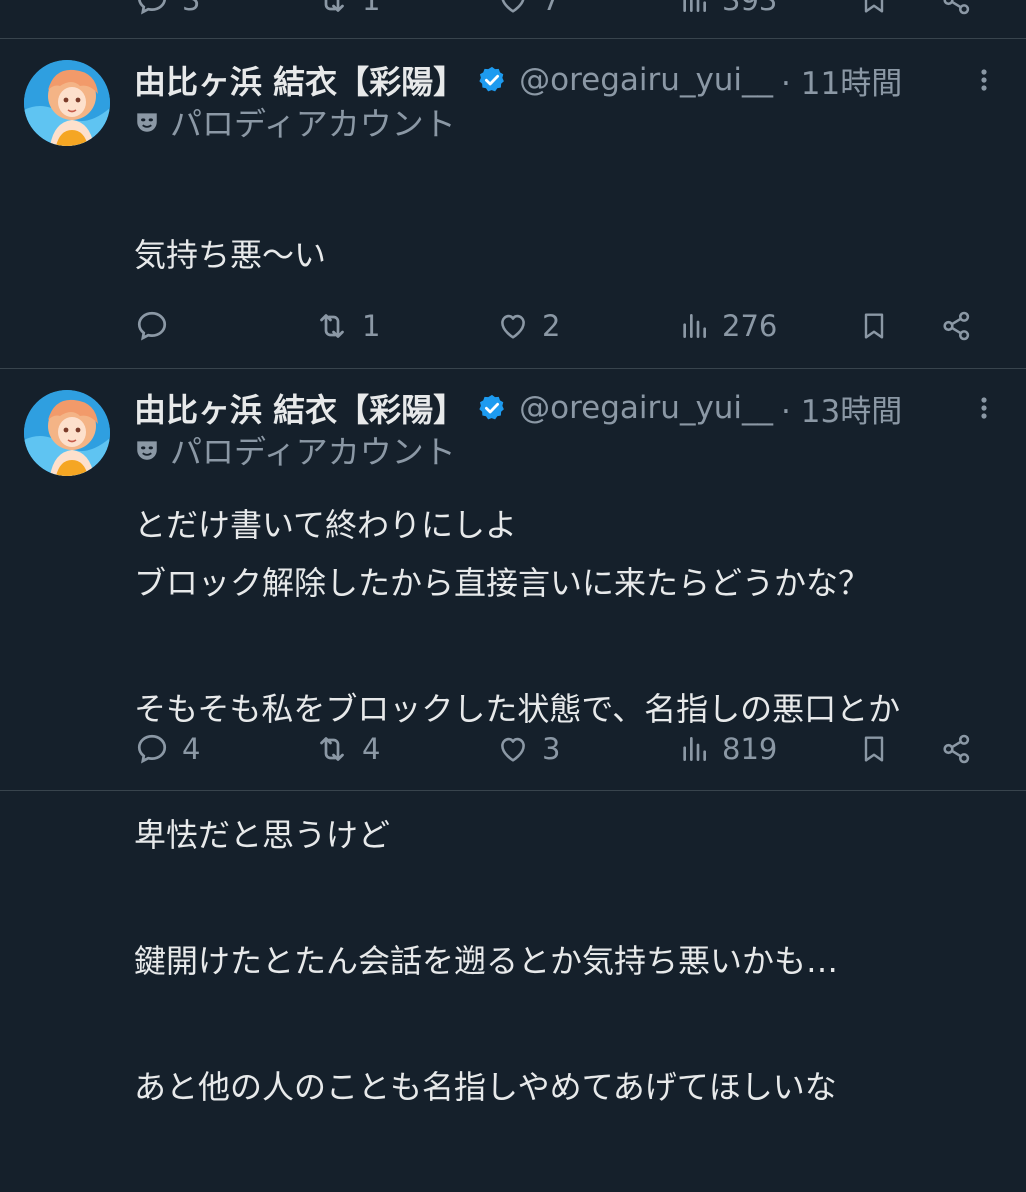 The image size is (1026, 1192). Describe the element at coordinates (485, 1087) in the screenshot. I see `tweet-text-line: あと他の人のことも名指しやめてあげてほしいな` at that location.